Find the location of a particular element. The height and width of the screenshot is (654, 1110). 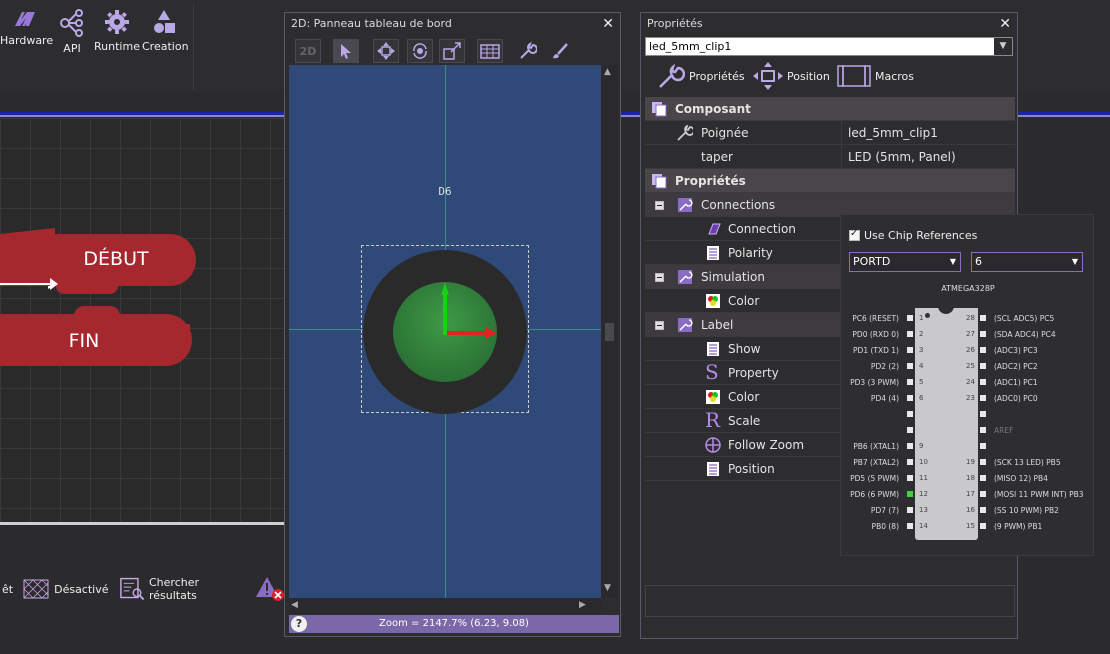

prop-value: LED (5mm, Panel) is located at coordinates (928, 157).